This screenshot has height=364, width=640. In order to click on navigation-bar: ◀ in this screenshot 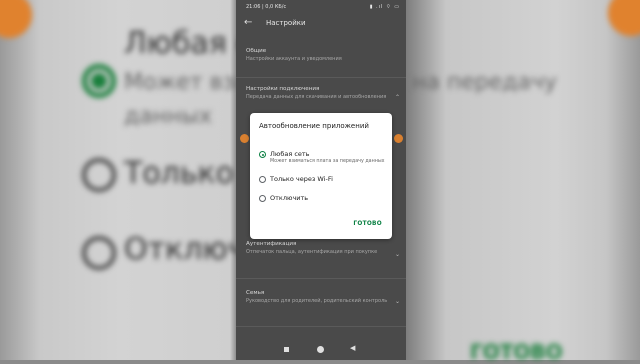, I will do `click(321, 350)`.